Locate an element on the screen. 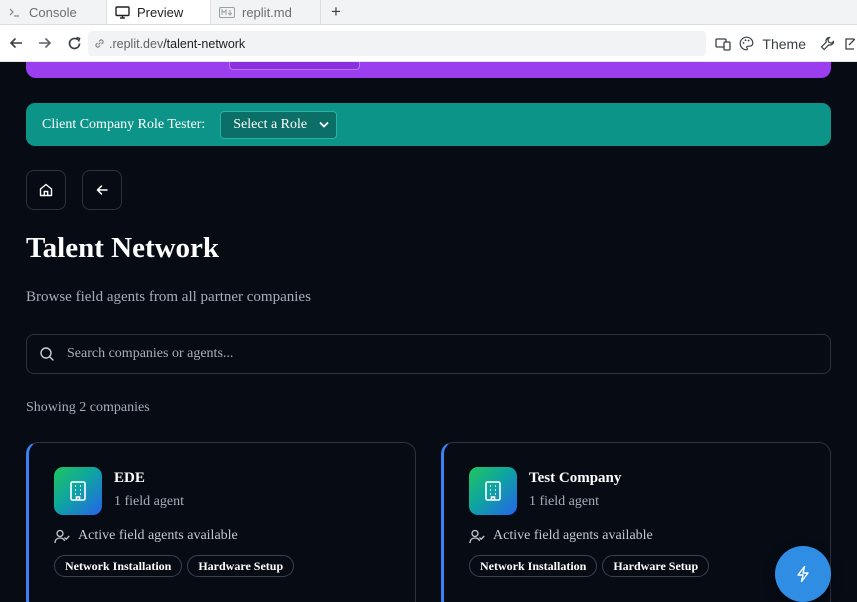  purple-role-banner is located at coordinates (428, 70).